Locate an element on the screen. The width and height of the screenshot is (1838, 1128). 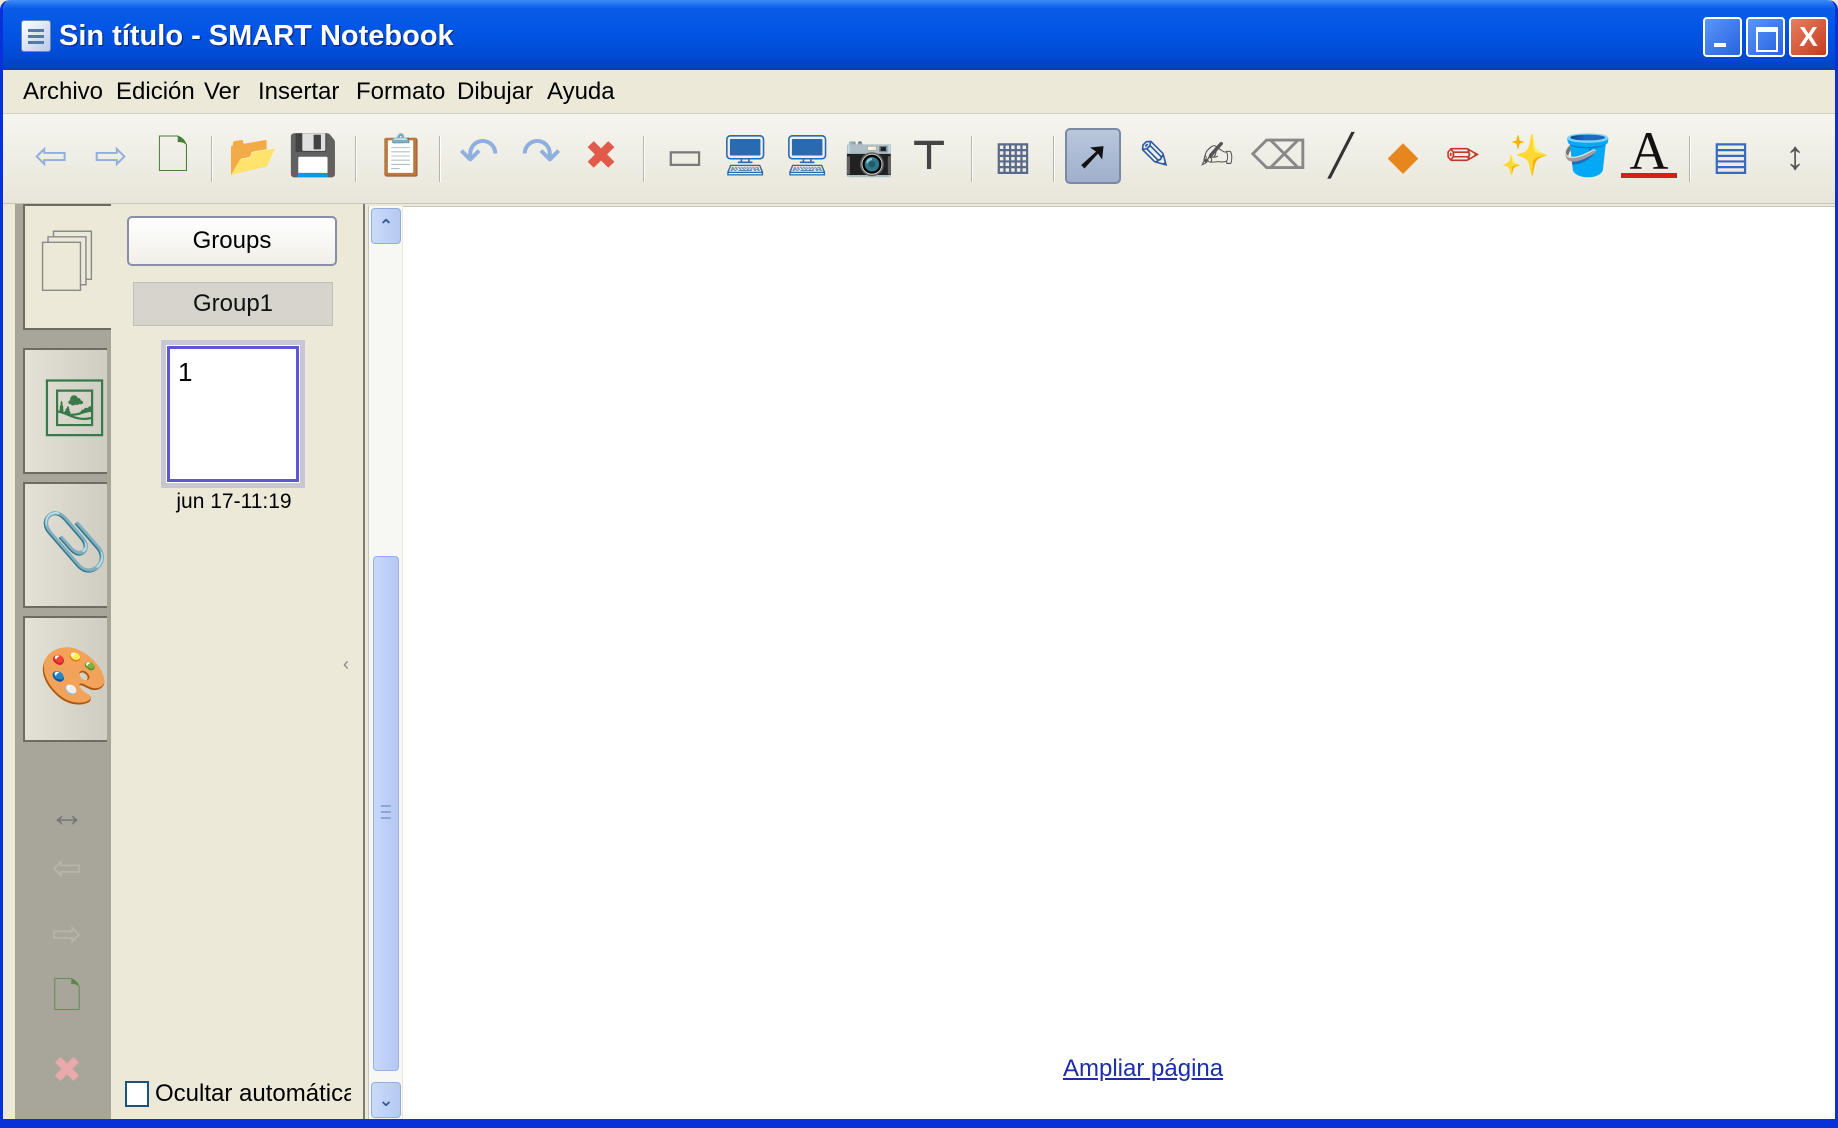
maximize-button is located at coordinates (1765, 37).